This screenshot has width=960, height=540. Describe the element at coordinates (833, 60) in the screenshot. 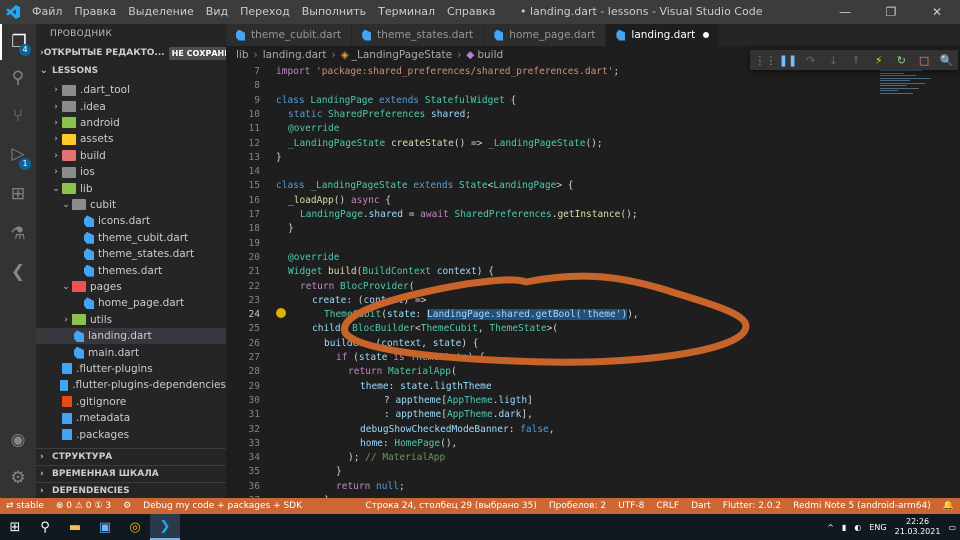

I see `step-into-icon: ↓` at that location.